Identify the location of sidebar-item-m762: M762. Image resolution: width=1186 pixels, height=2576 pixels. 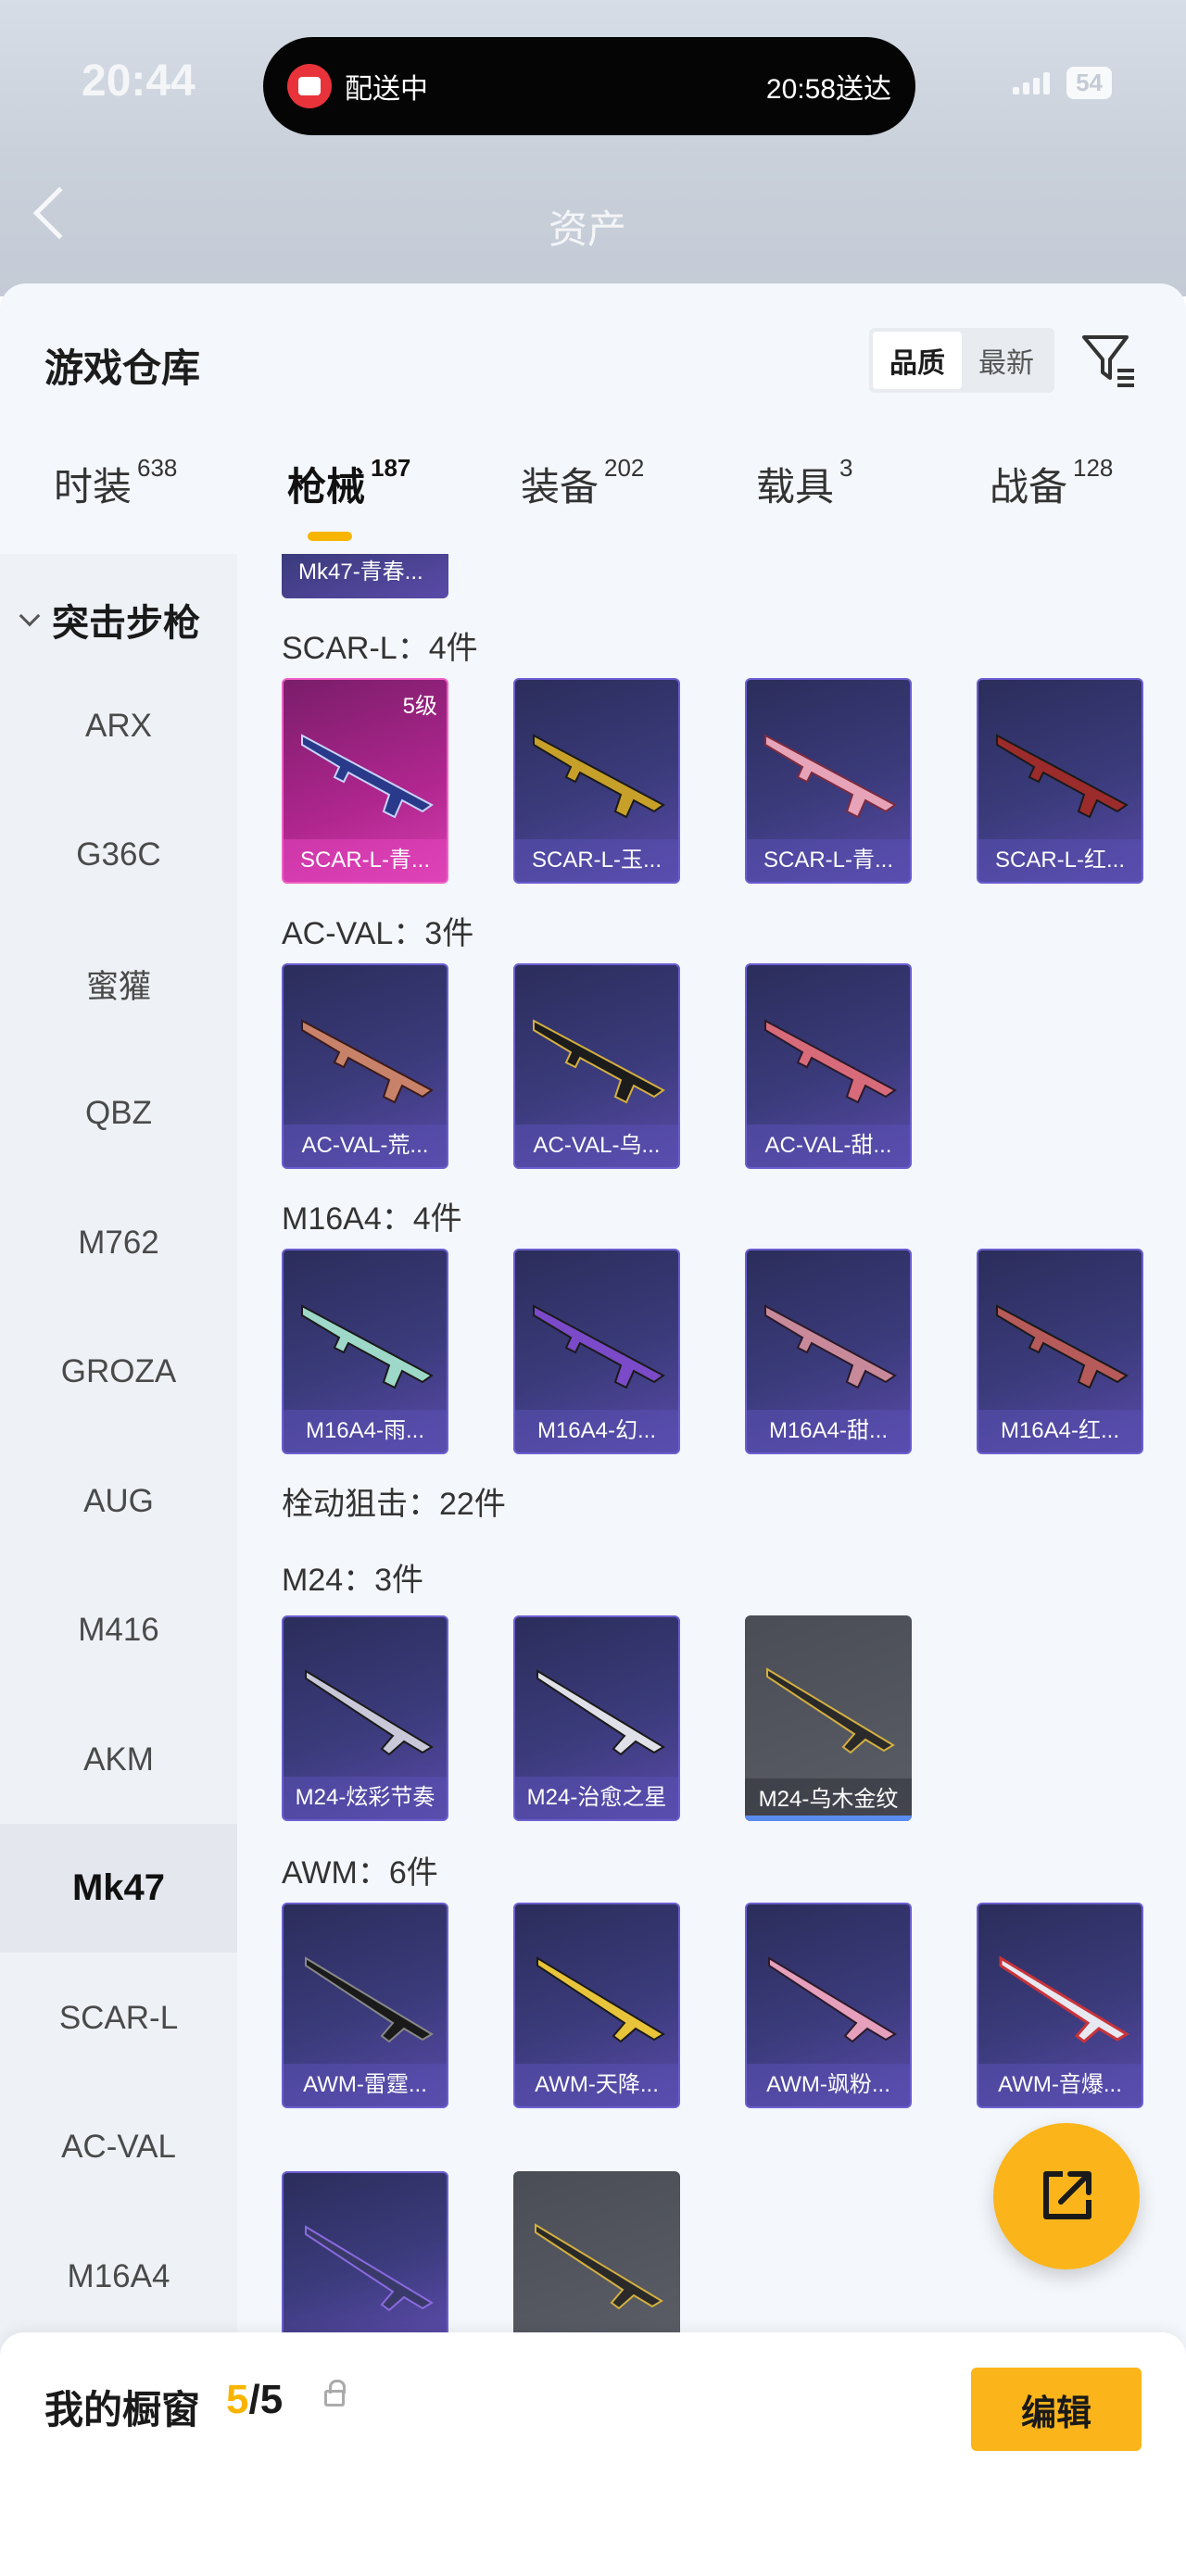
(118, 1242).